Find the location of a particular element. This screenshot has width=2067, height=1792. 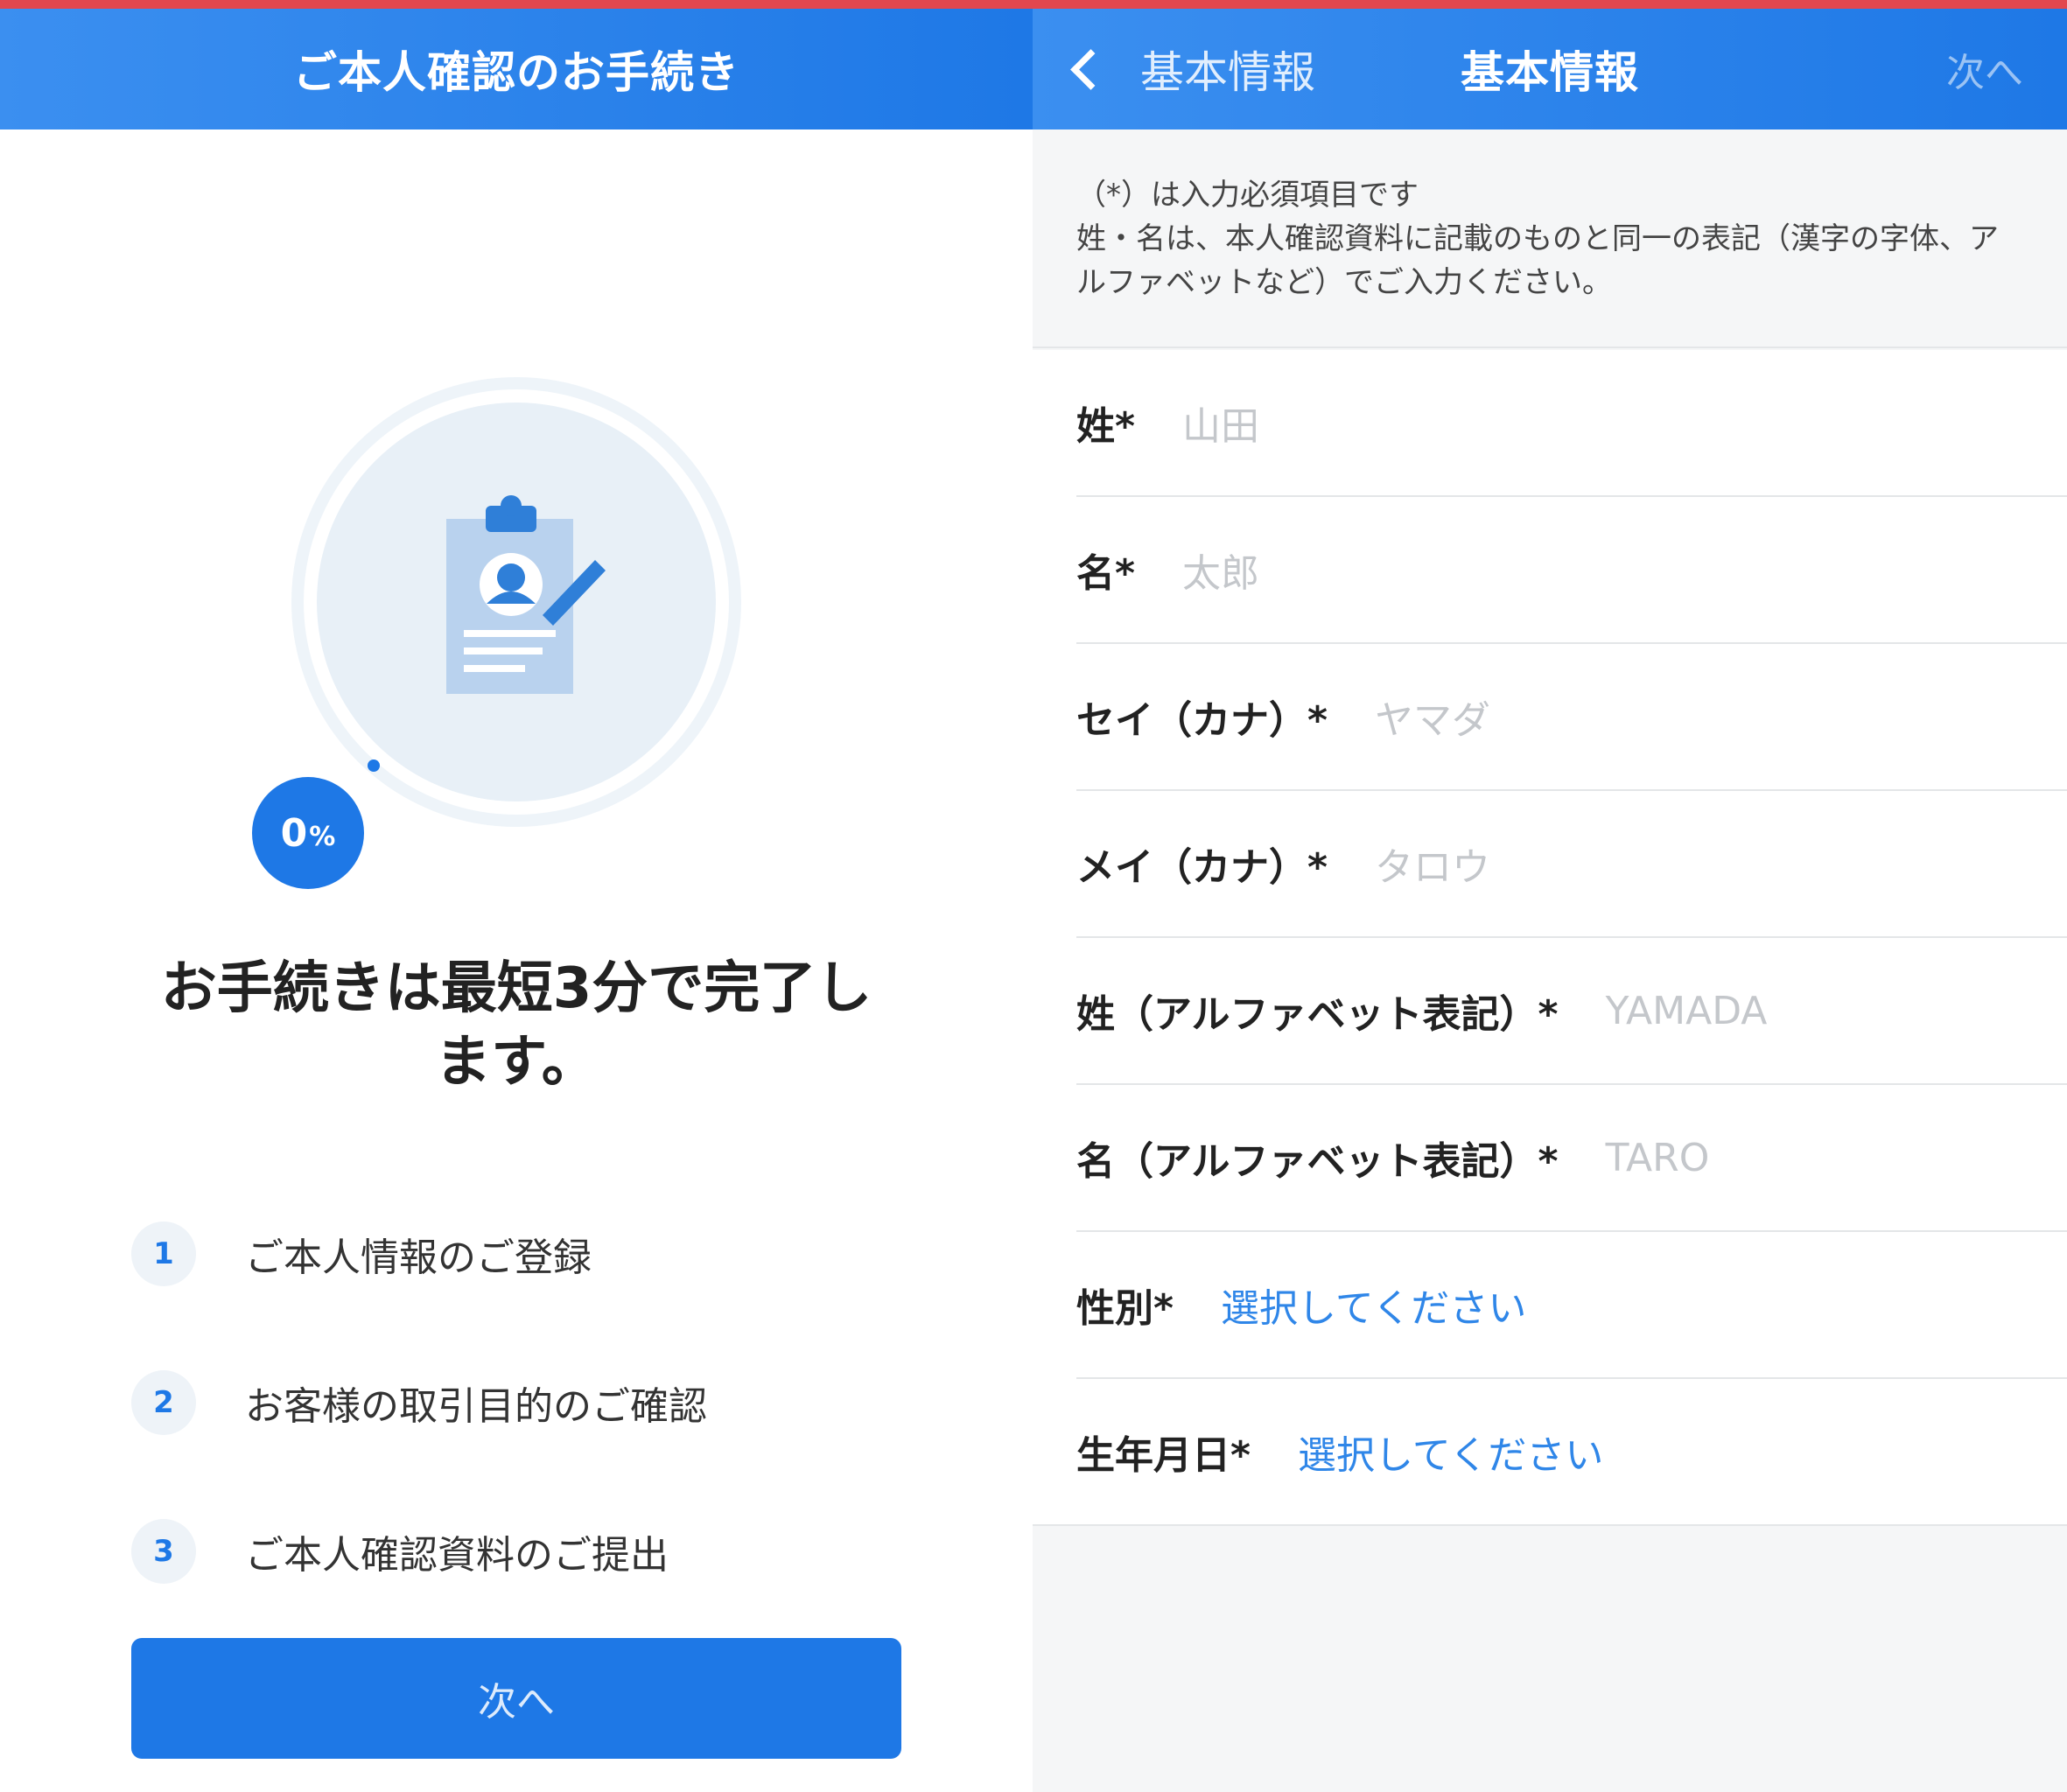

field-label: 生年月日* is located at coordinates (1163, 1455).